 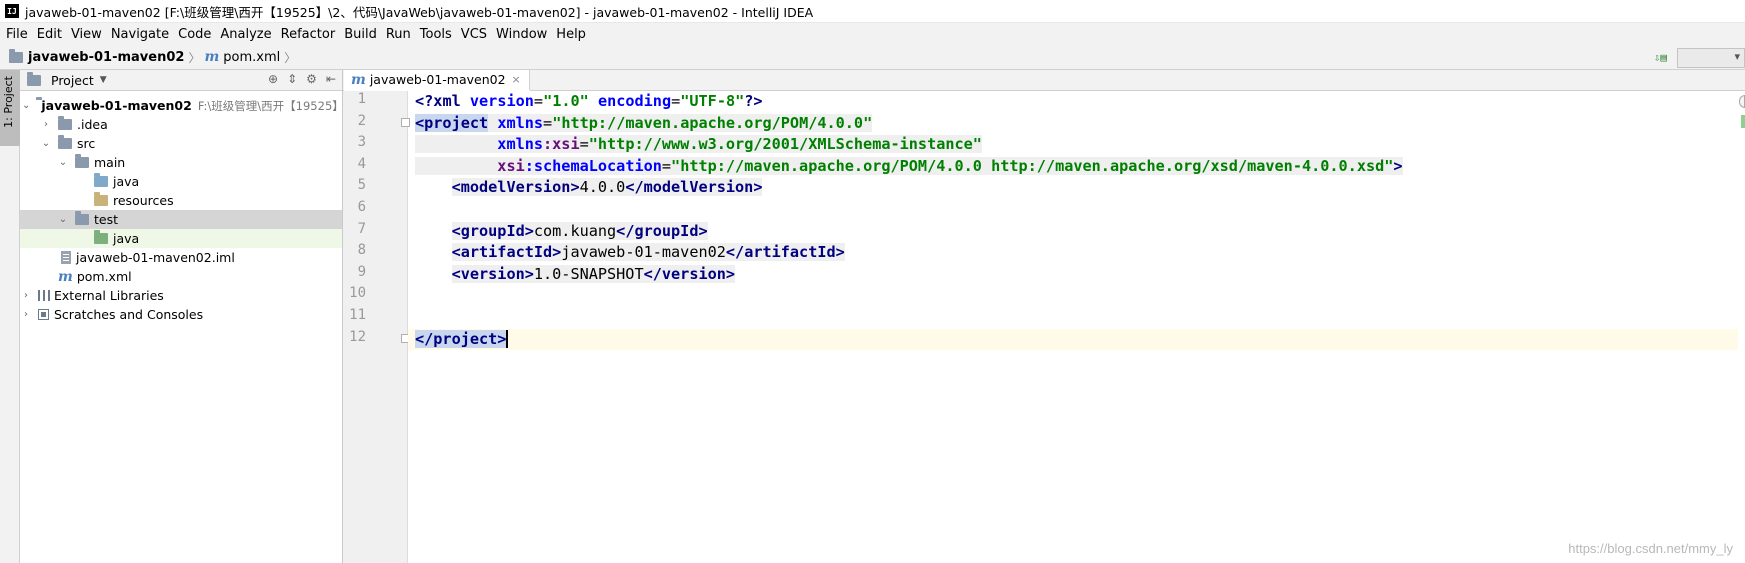 What do you see at coordinates (104, 276) in the screenshot?
I see `tree-item-label: pom.xml` at bounding box center [104, 276].